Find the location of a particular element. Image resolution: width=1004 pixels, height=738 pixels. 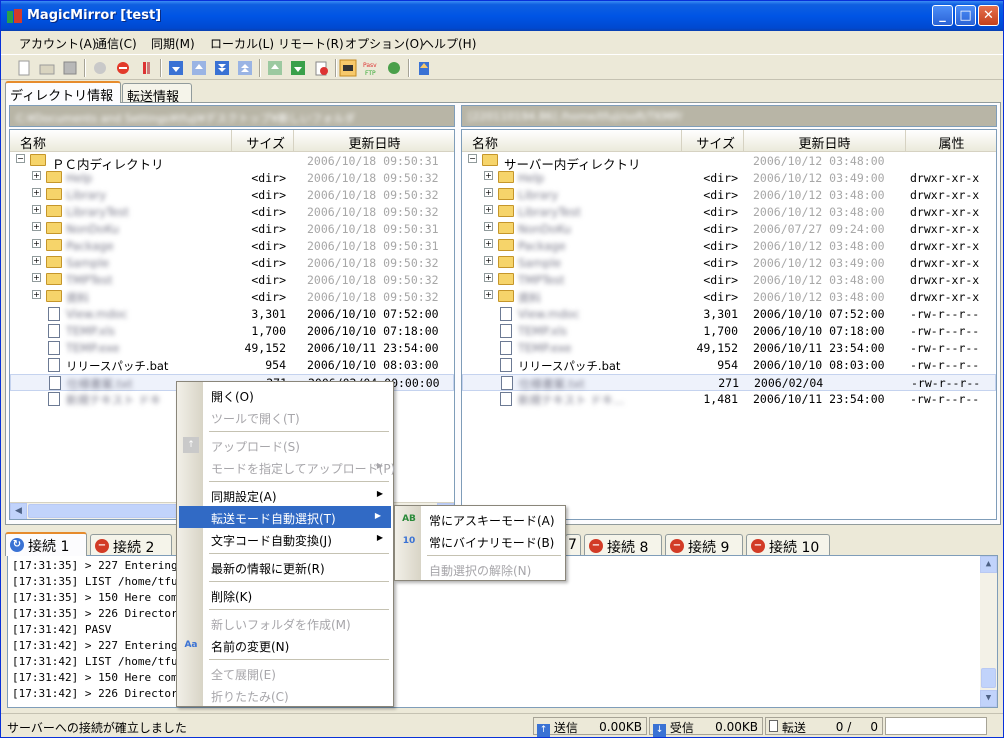

menu-item-collapse: 折りたたみ(C) is located at coordinates (285, 695).